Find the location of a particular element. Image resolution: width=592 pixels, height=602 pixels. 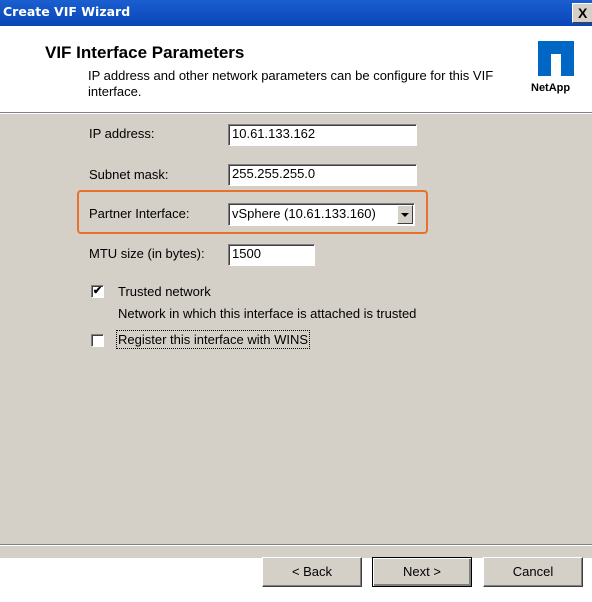

partner-interface-value: vSphere (10.61.133.160) is located at coordinates (304, 213).